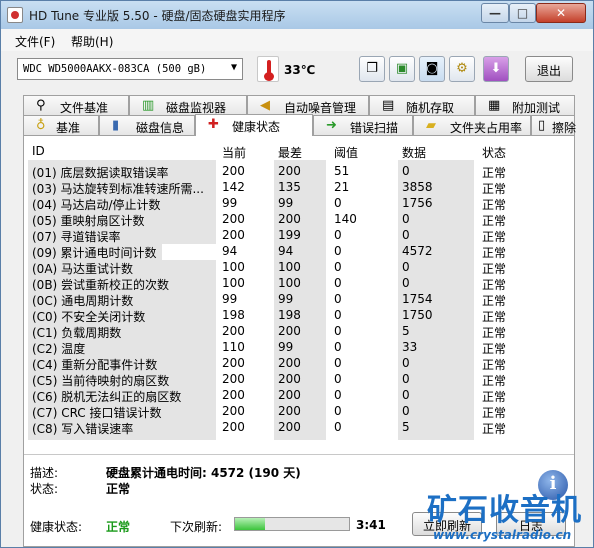  I want to click on error-scan-icon: ➜, so click(331, 125).